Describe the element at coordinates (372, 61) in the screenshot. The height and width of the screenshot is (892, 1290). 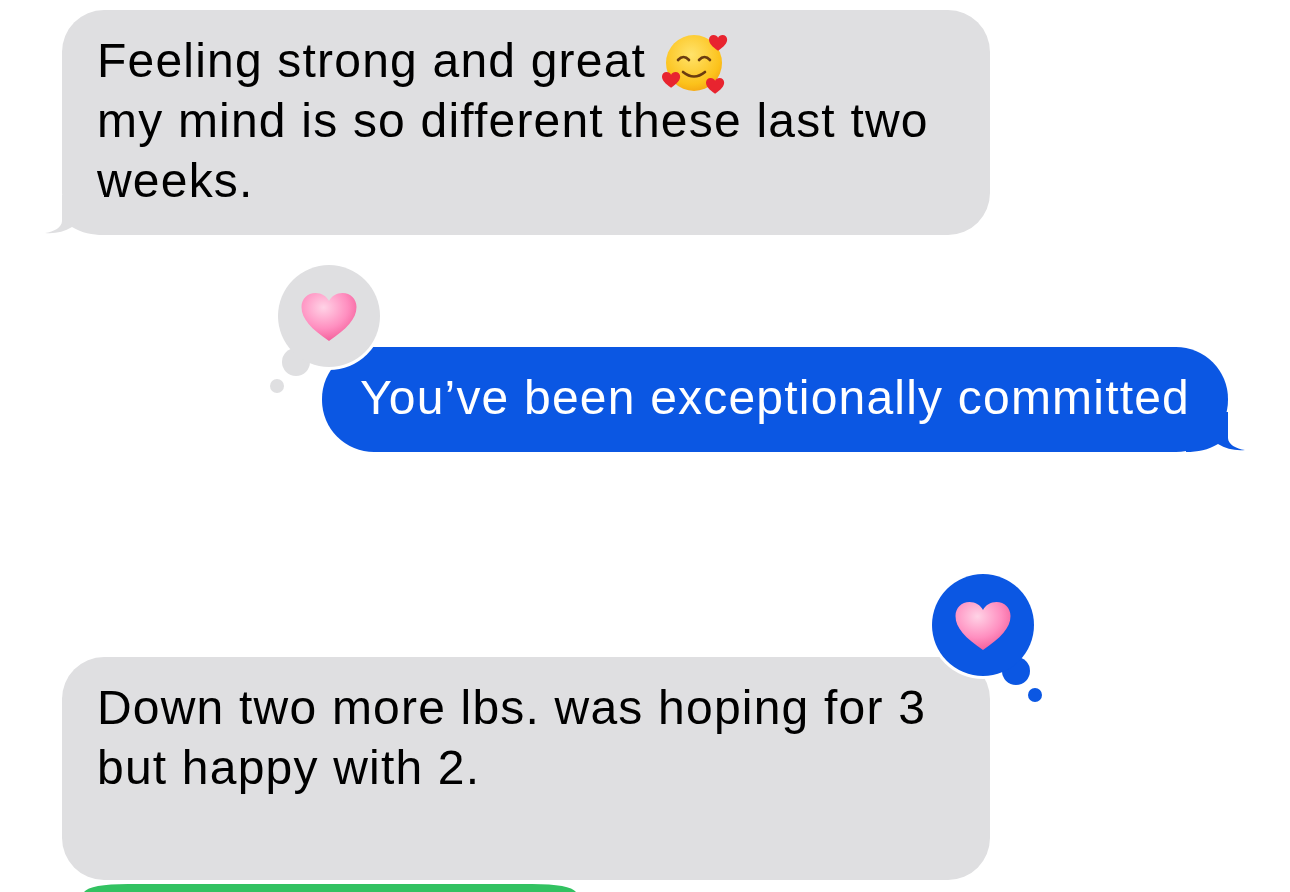
I see `message-text: Feeling strong and great` at that location.